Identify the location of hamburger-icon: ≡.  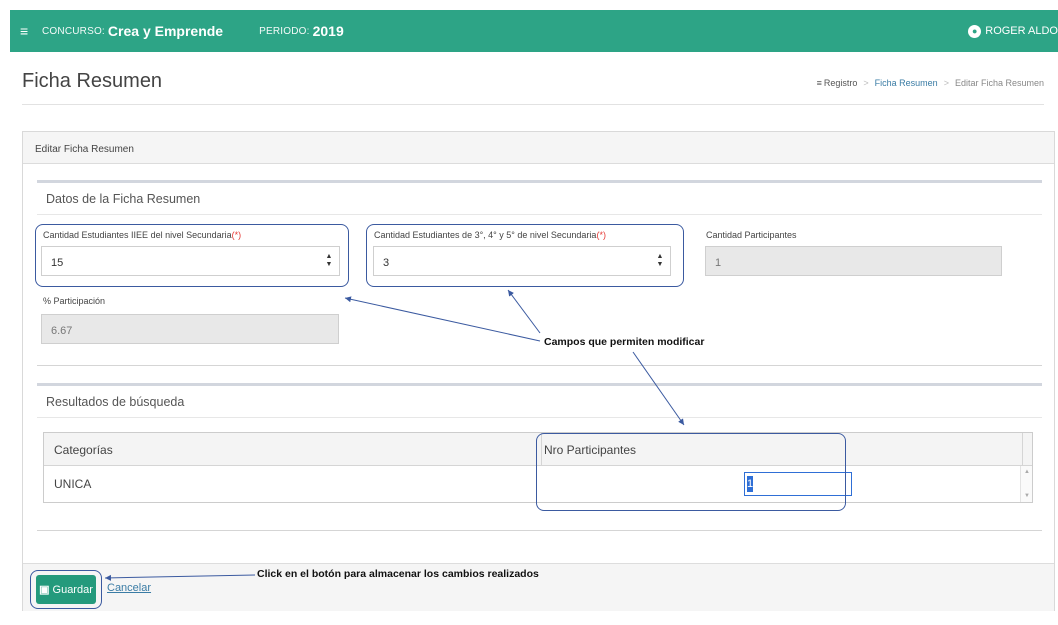
(27, 31).